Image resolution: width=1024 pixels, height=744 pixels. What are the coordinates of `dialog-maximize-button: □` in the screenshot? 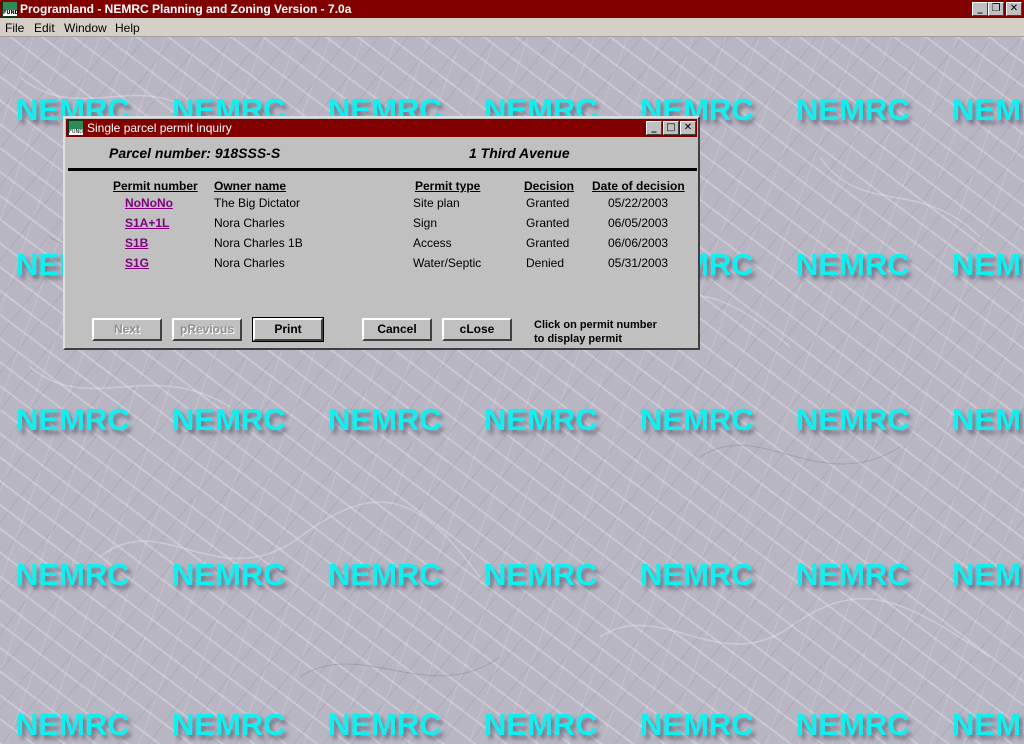 It's located at (671, 128).